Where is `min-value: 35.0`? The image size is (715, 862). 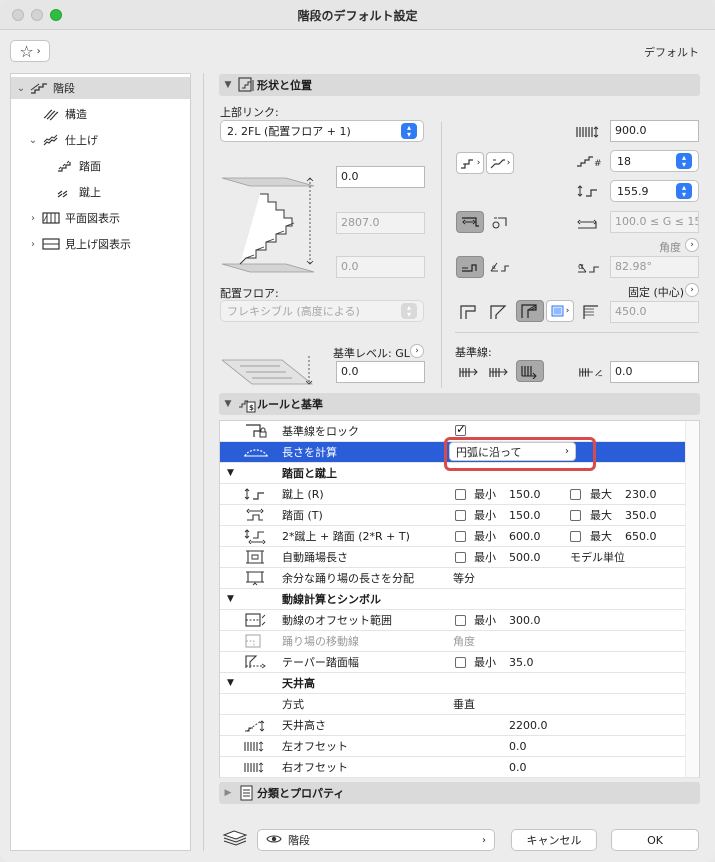
min-value: 35.0 is located at coordinates (521, 662).